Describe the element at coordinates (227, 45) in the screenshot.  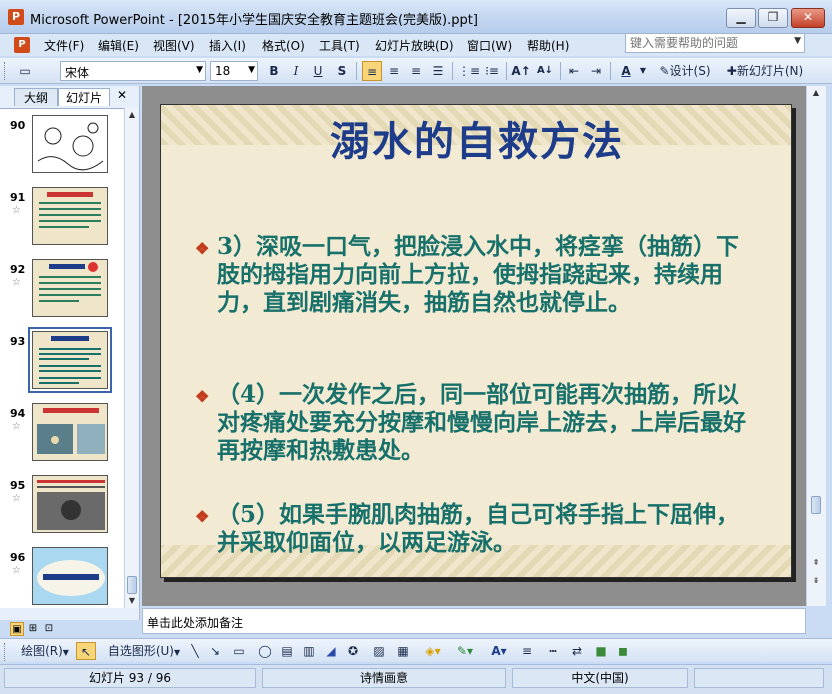
I see `menu-insert: 插入(I)` at that location.